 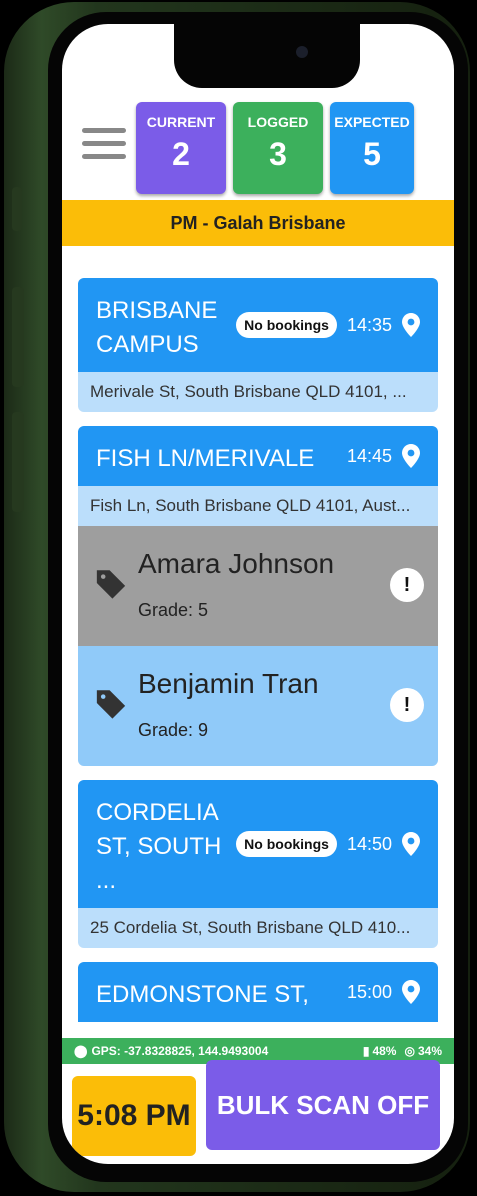 I want to click on stop-header: CORDELIA ST, SOUTH ... No bookings 14:50, so click(x=258, y=844).